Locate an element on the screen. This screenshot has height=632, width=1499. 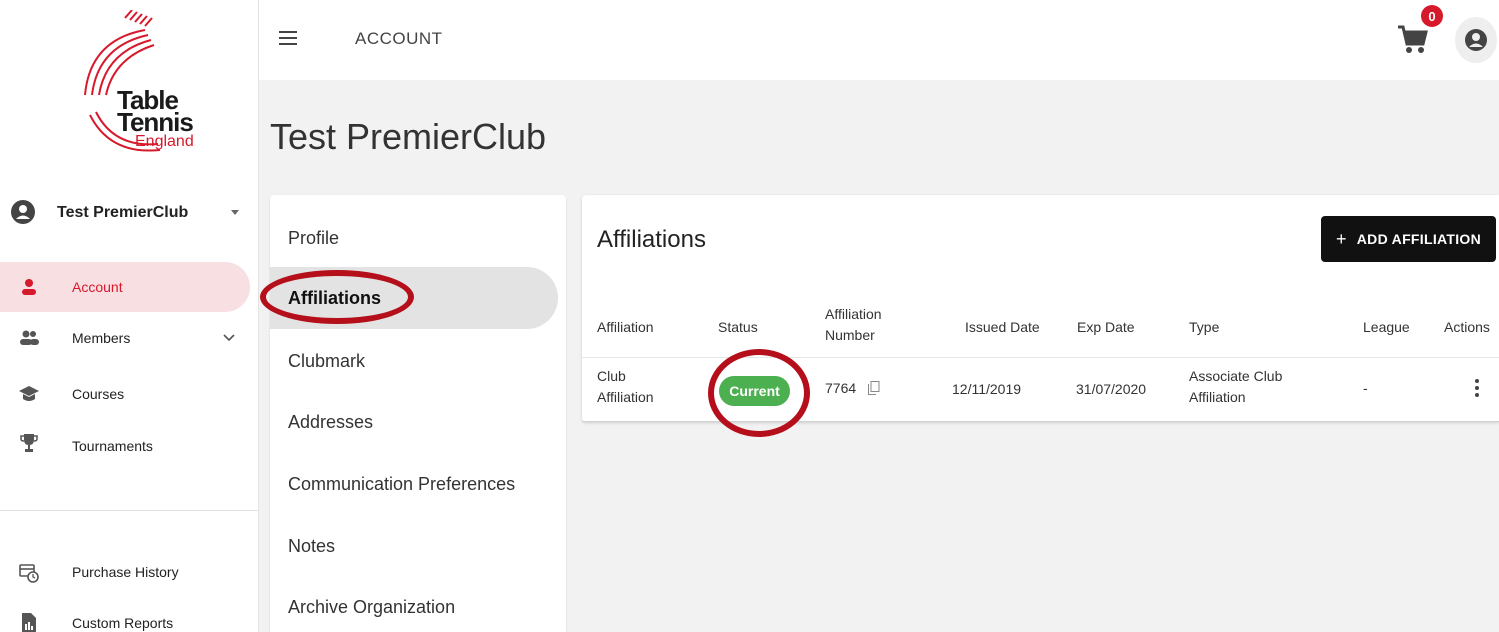
cart-icon is located at coordinates (1413, 39).